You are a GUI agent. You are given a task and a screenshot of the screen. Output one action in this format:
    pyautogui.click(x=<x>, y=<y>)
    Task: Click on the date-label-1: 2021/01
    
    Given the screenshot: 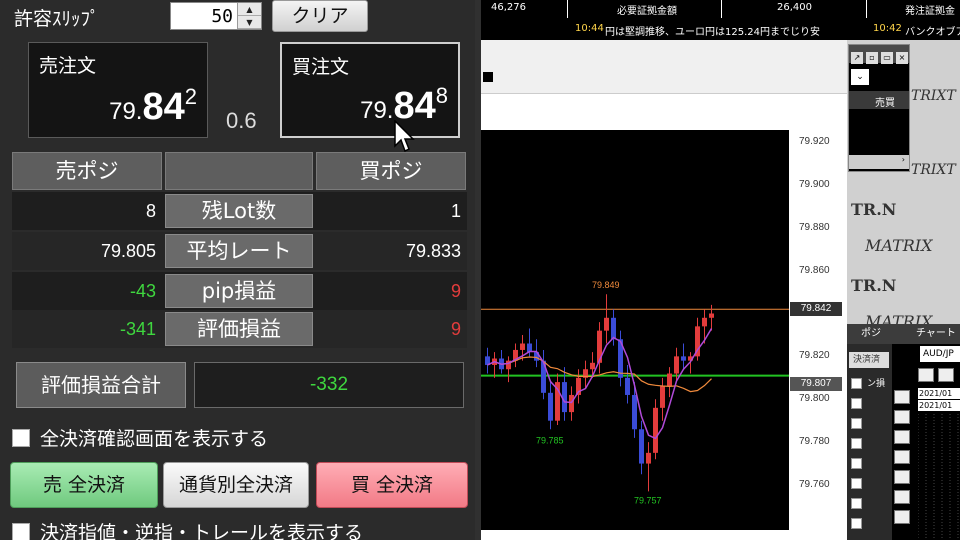 What is the action you would take?
    pyautogui.click(x=939, y=393)
    